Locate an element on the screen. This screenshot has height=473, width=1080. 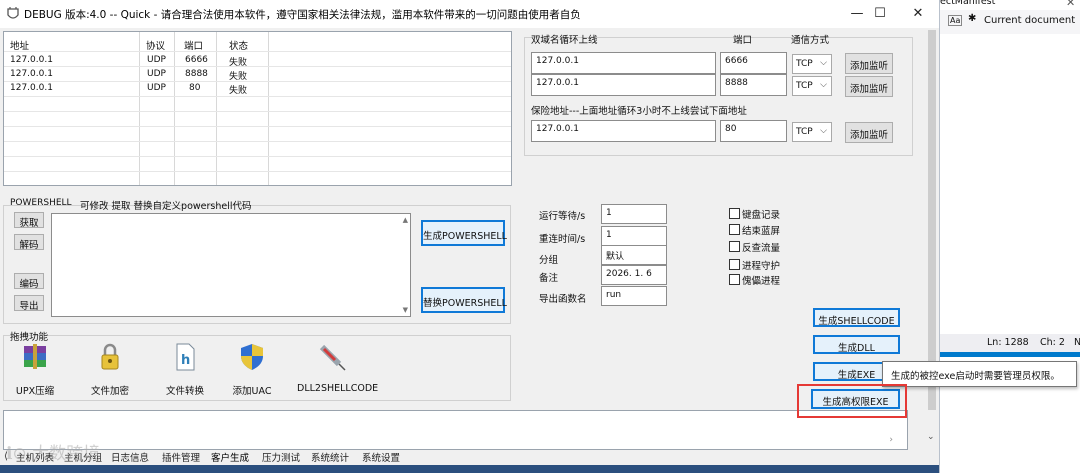
tool-label: DLL2SHELLCODE is located at coordinates (338, 388).